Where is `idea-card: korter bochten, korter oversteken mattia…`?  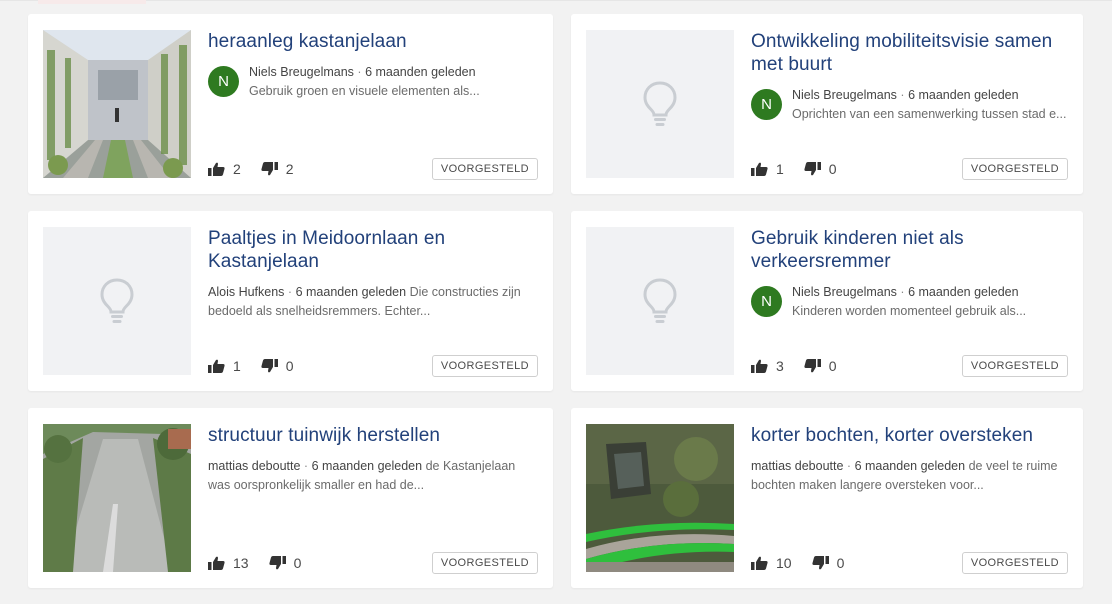 idea-card: korter bochten, korter oversteken mattia… is located at coordinates (827, 498).